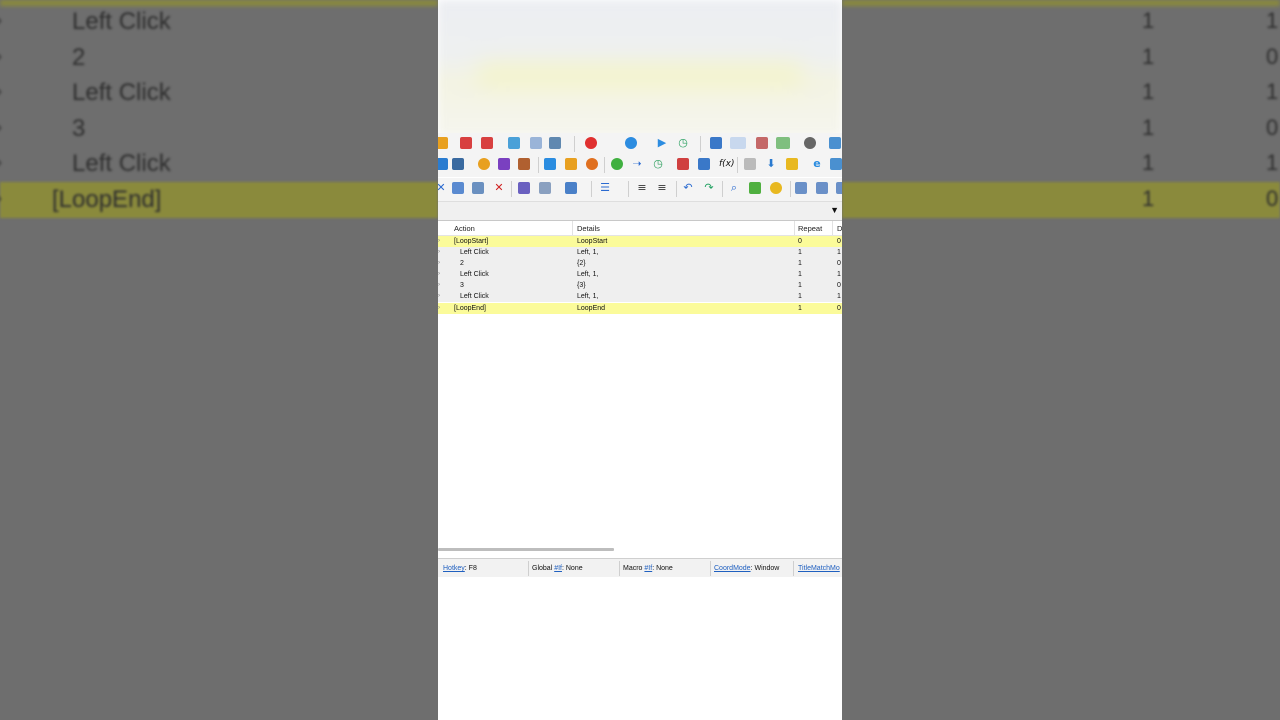 This screenshot has width=1280, height=720. I want to click on horizontal-scrollbar, so click(526, 549).